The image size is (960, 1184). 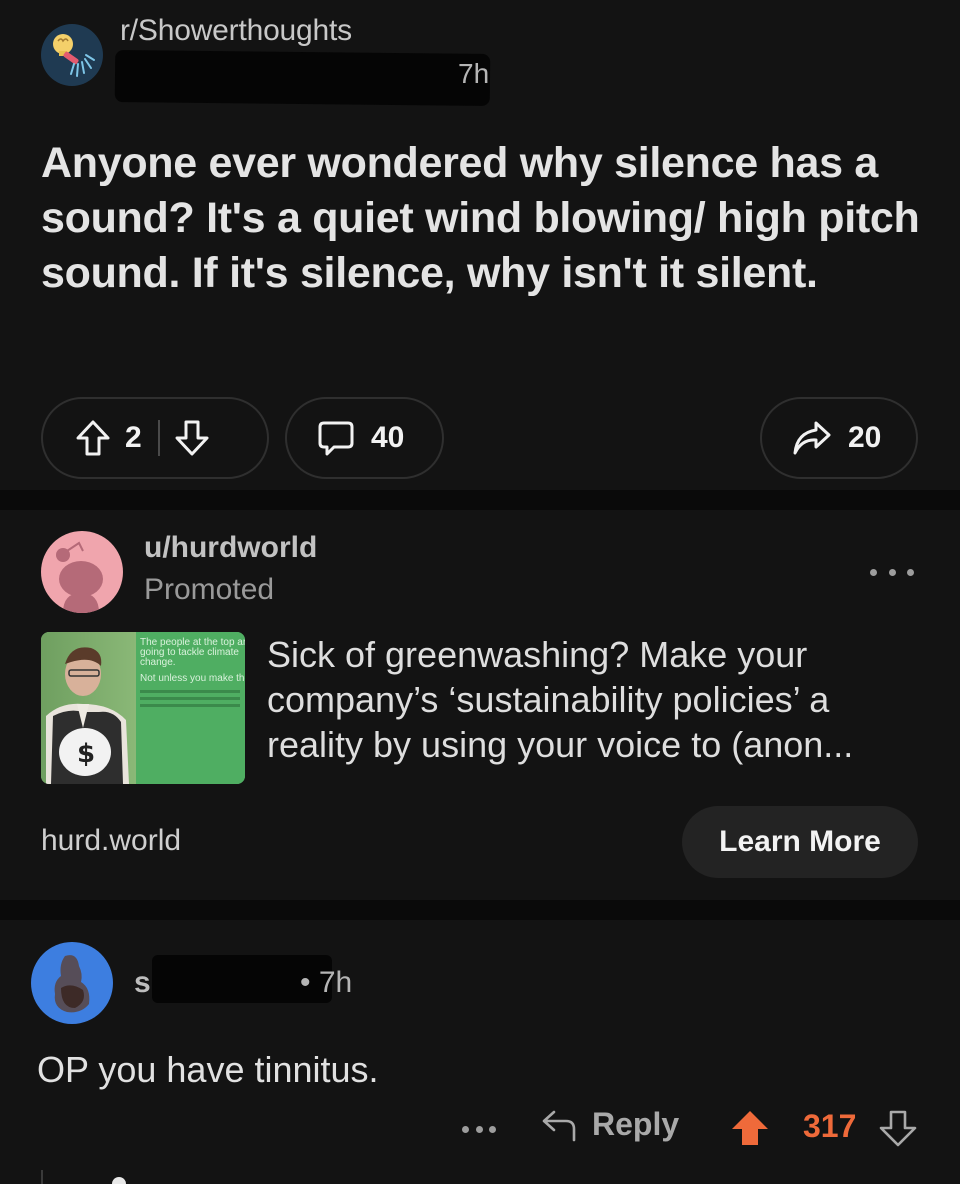 What do you see at coordinates (111, 841) in the screenshot?
I see `ad-domain-link: hurd.world` at bounding box center [111, 841].